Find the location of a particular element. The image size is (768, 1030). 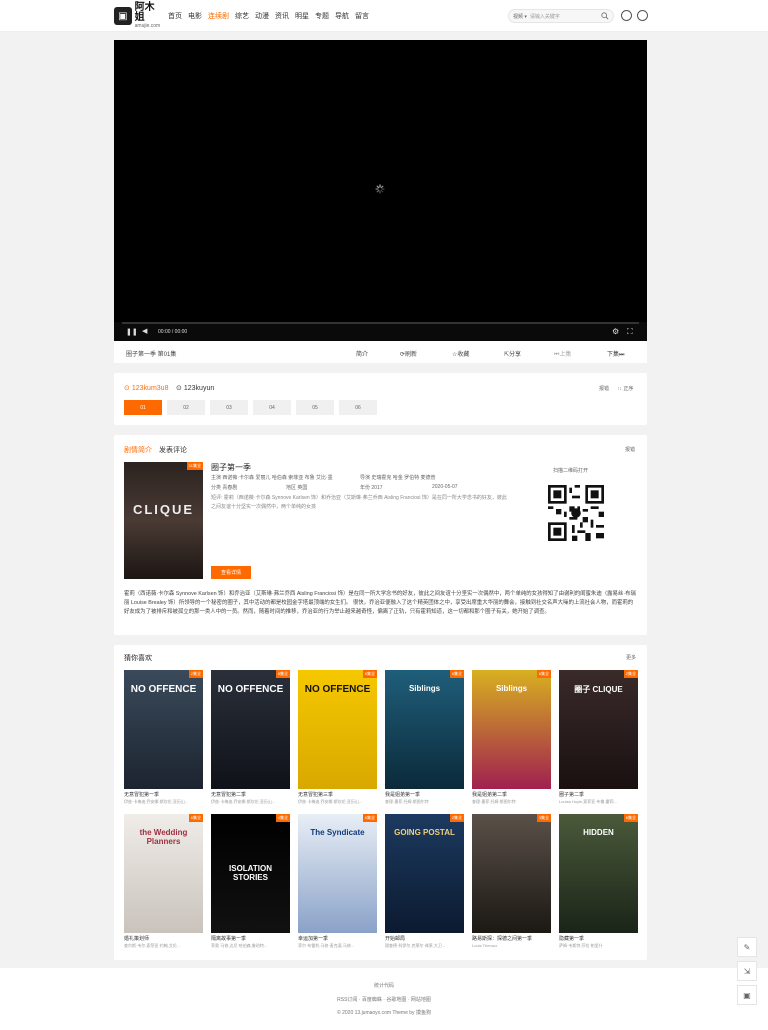

pause-icon: ❚❚ is located at coordinates (132, 332).